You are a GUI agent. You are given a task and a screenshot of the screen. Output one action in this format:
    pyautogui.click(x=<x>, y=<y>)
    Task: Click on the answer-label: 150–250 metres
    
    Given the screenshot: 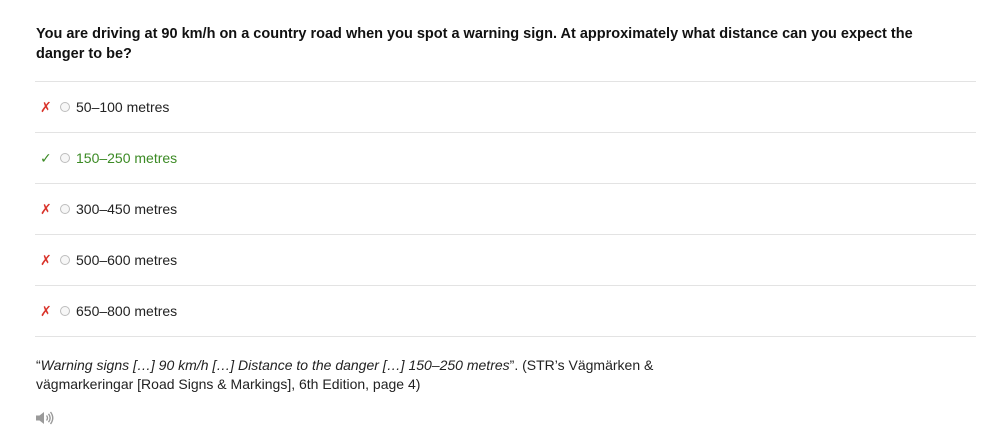 What is the action you would take?
    pyautogui.click(x=127, y=158)
    